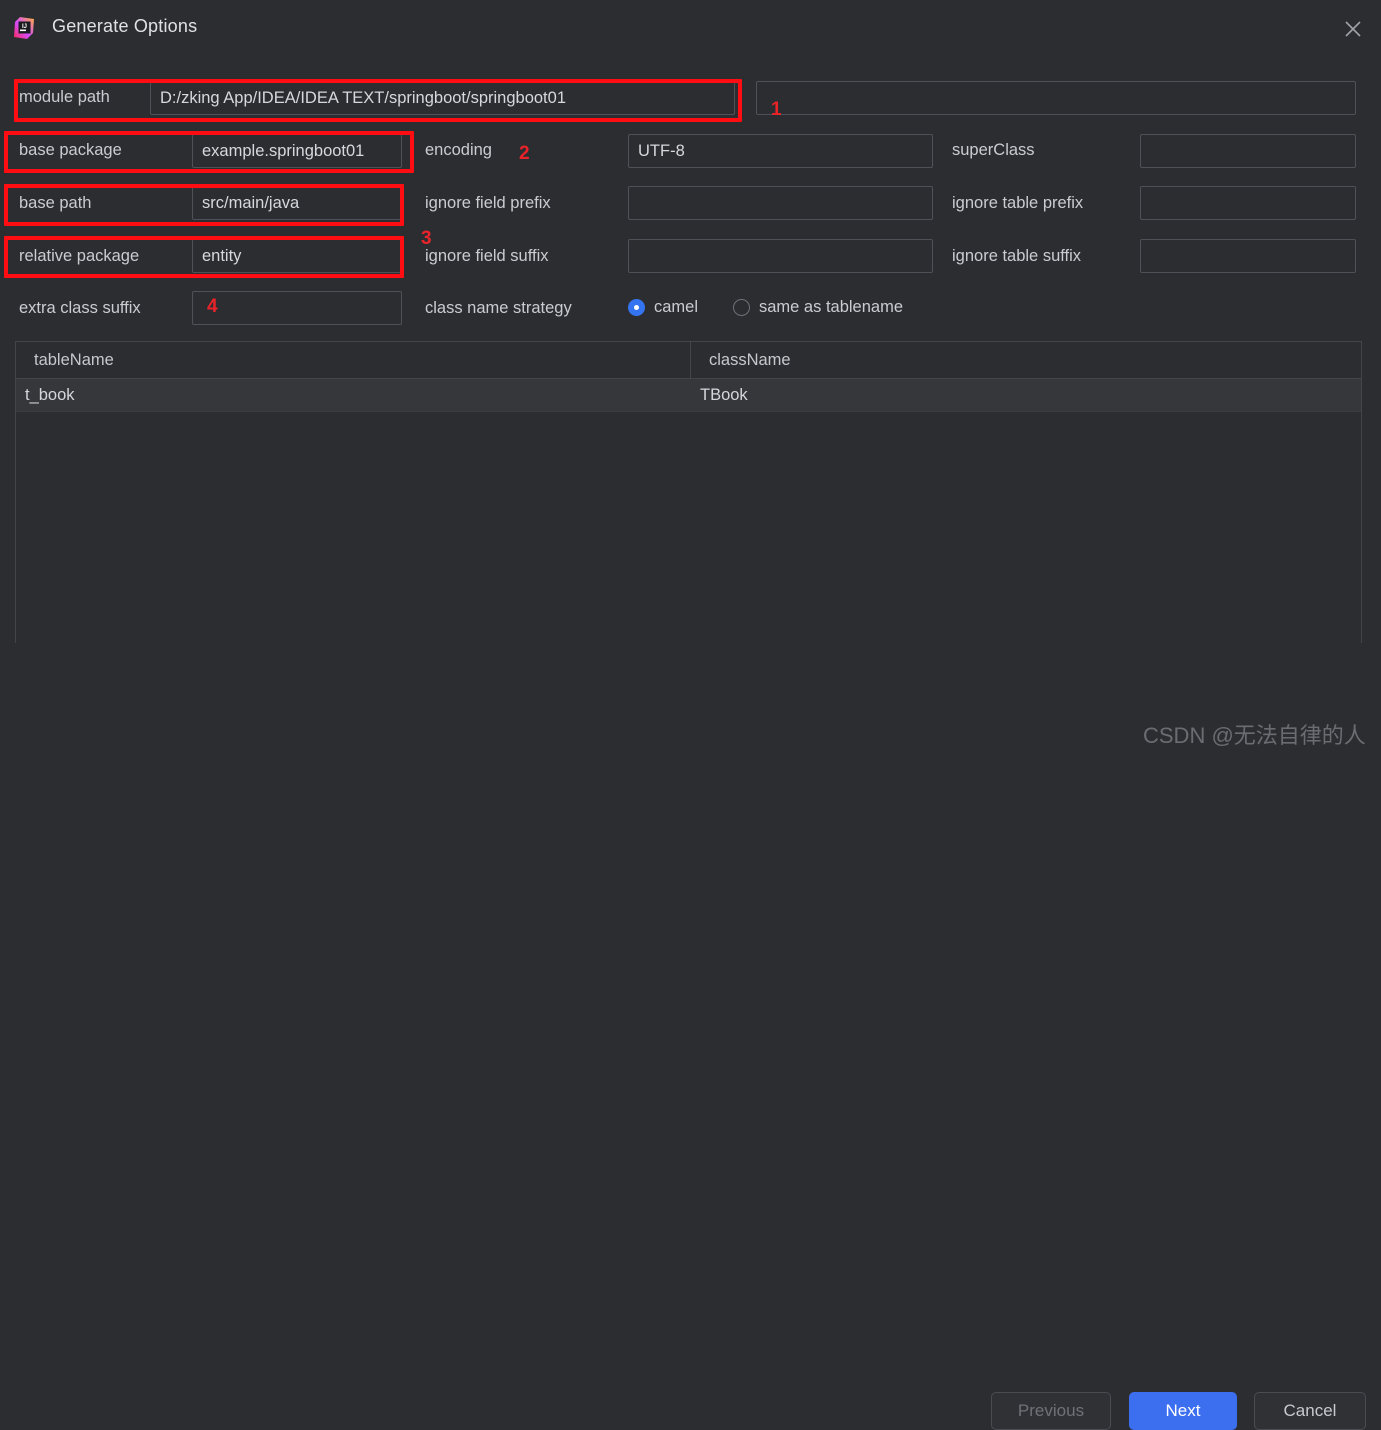  I want to click on ignore-field-suffix-label: ignore field suffix, so click(487, 256).